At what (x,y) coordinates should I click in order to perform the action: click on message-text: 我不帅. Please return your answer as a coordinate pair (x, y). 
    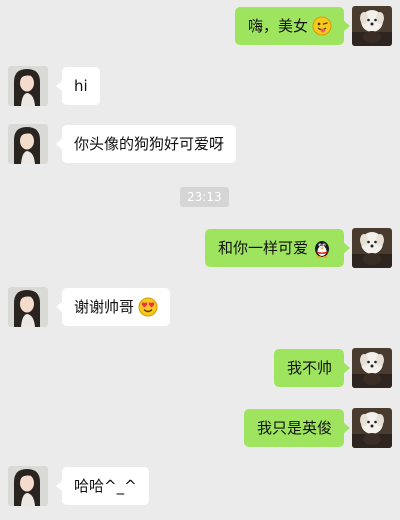
    Looking at the image, I should click on (309, 368).